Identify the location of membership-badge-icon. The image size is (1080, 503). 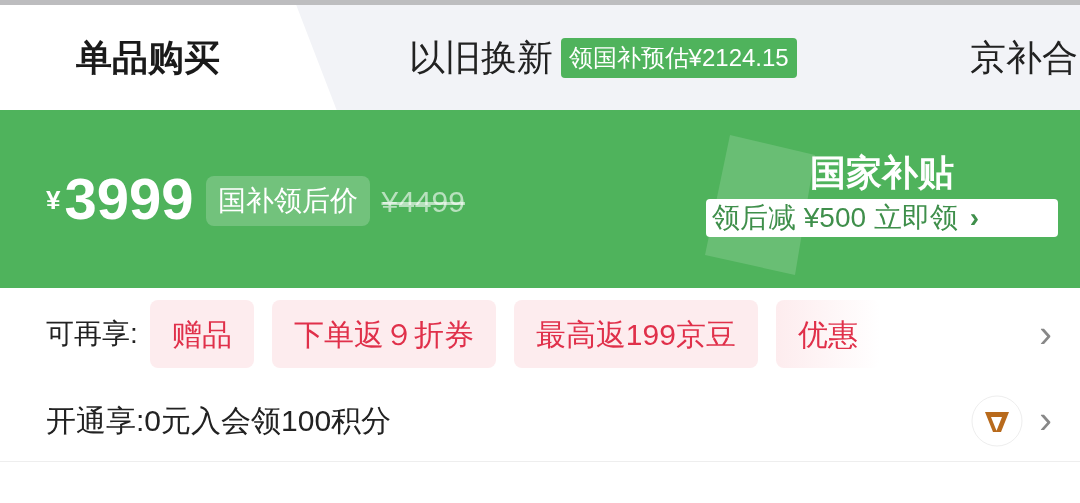
(997, 420).